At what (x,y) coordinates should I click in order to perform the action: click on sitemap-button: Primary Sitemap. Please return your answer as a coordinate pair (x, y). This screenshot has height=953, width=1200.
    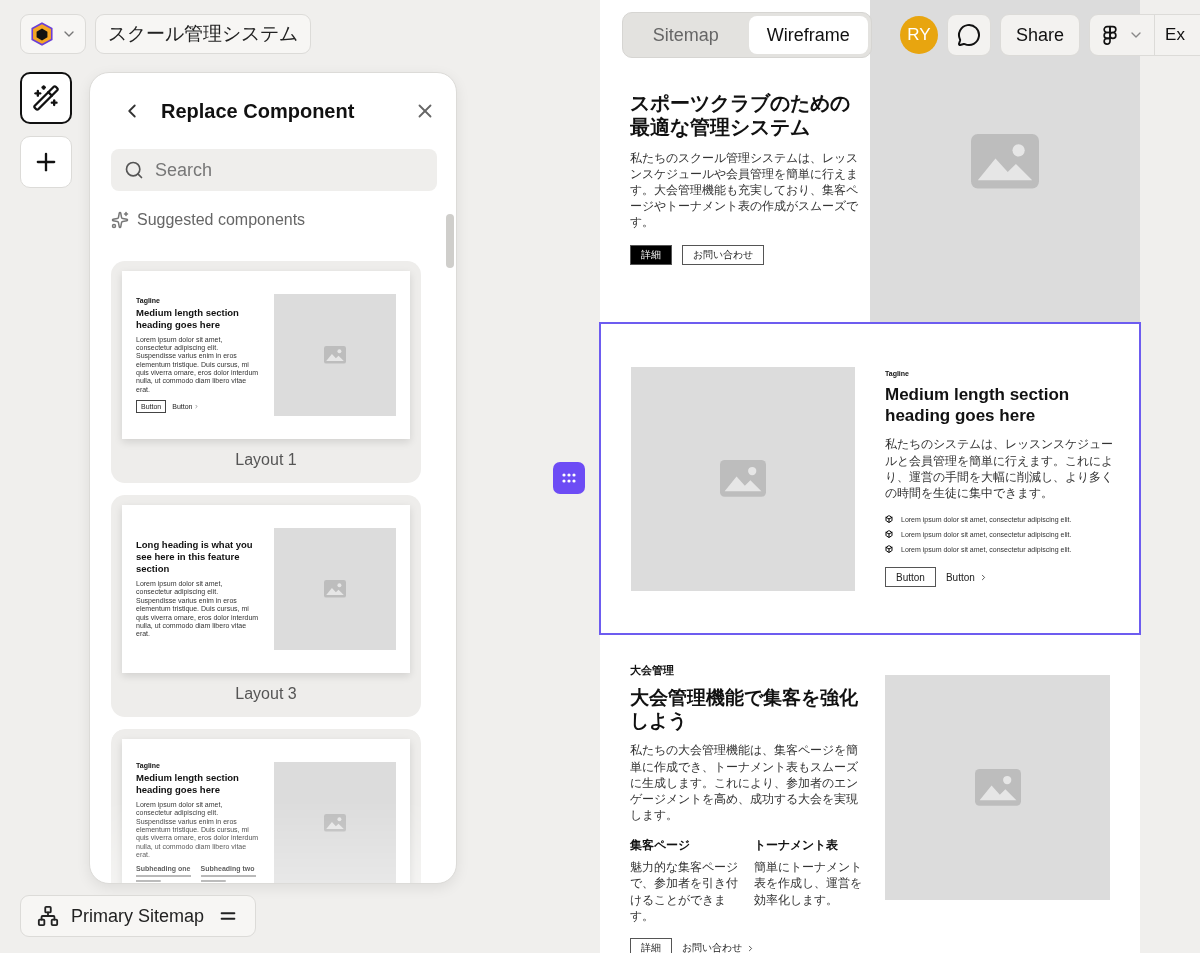
    Looking at the image, I should click on (138, 916).